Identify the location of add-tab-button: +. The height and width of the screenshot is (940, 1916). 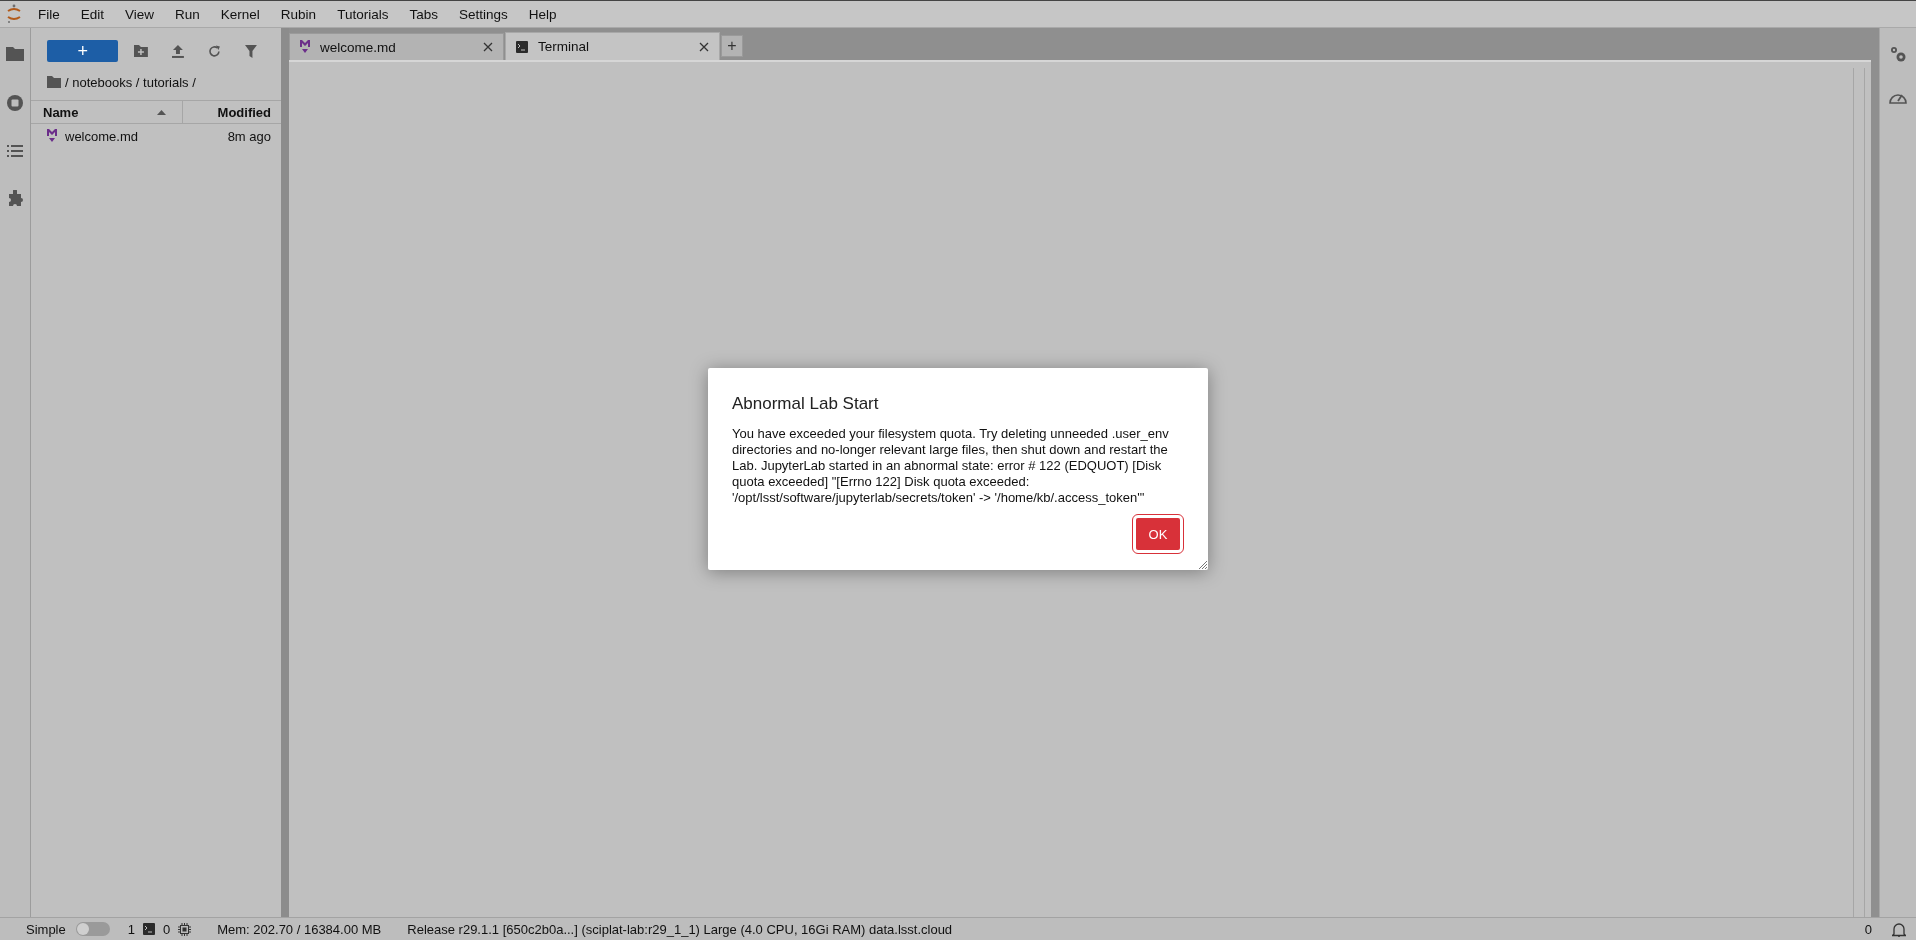
(732, 46).